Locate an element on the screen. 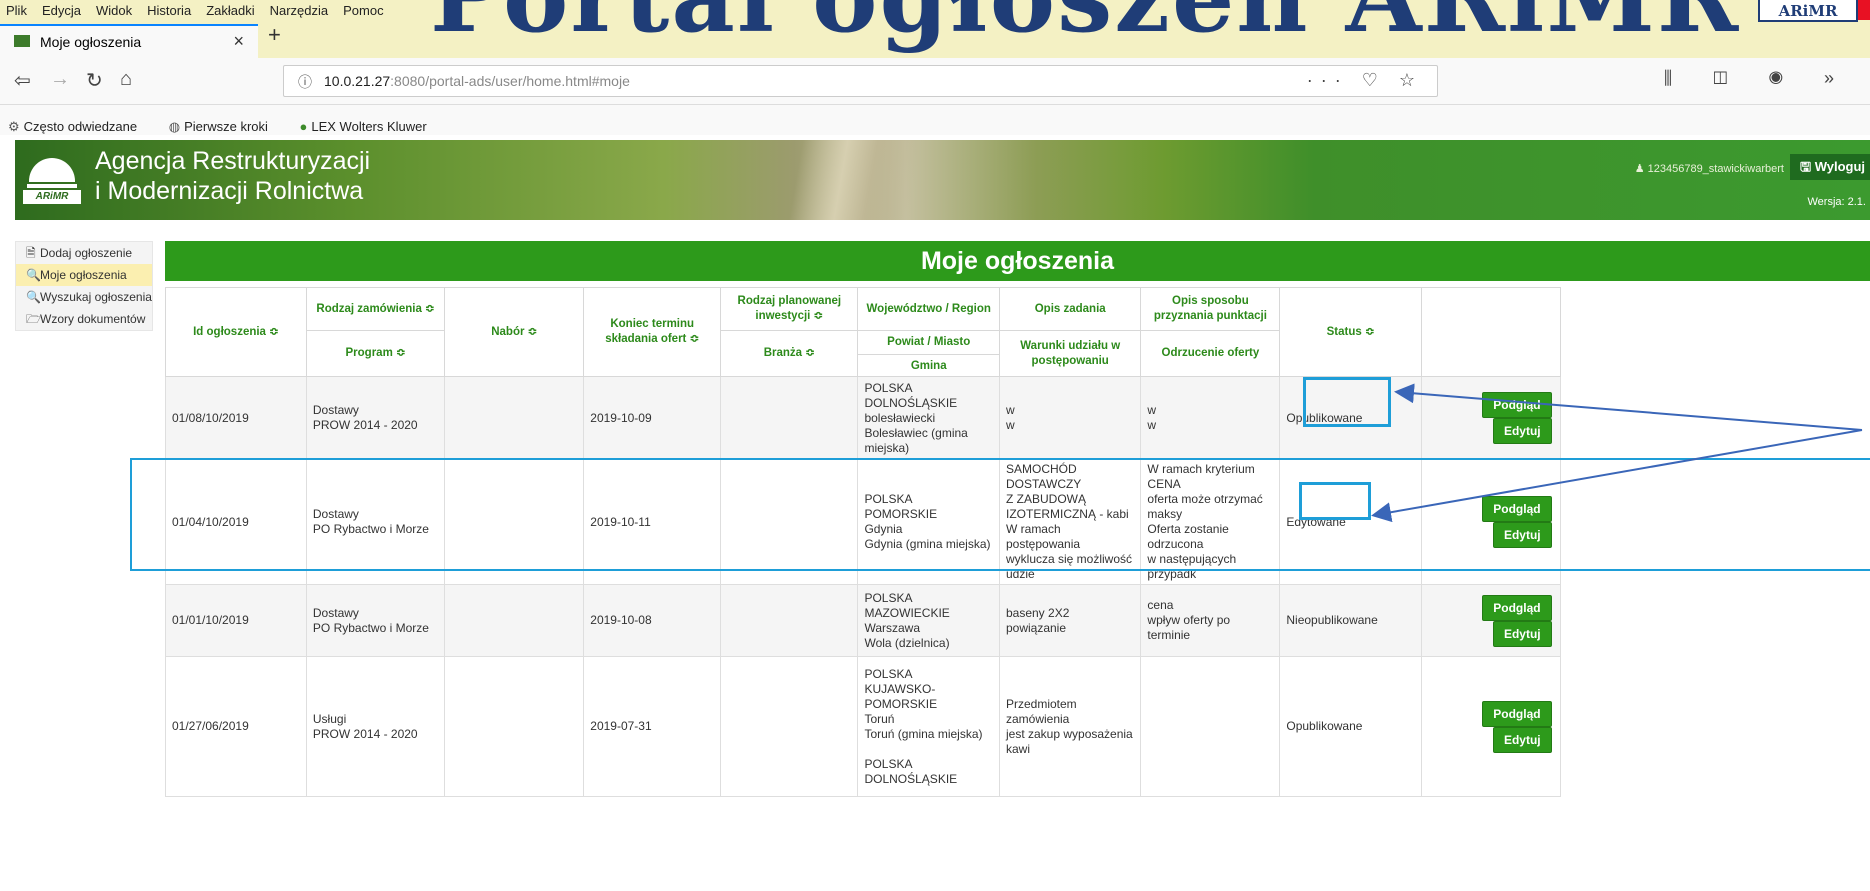 The width and height of the screenshot is (1870, 891). col-header-status: Status ≎ is located at coordinates (1350, 332).